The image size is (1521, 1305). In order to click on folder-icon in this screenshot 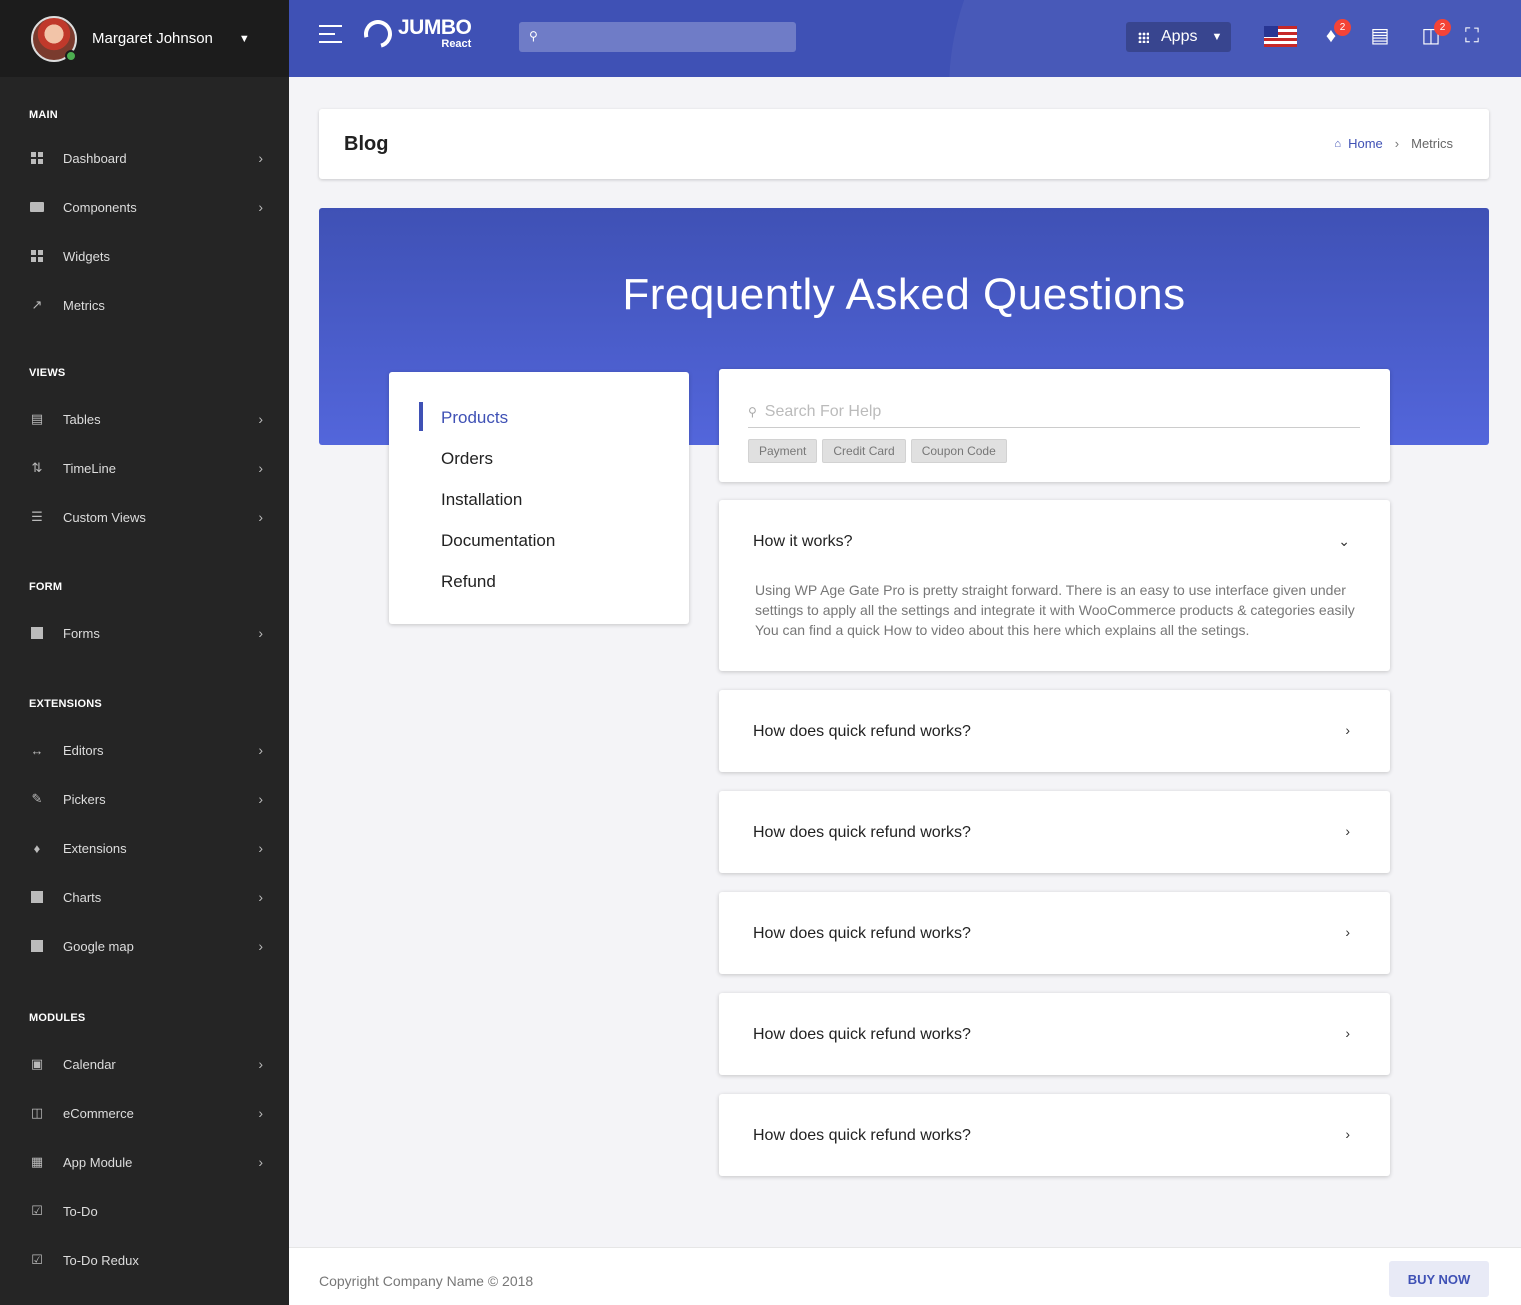, I will do `click(37, 207)`.